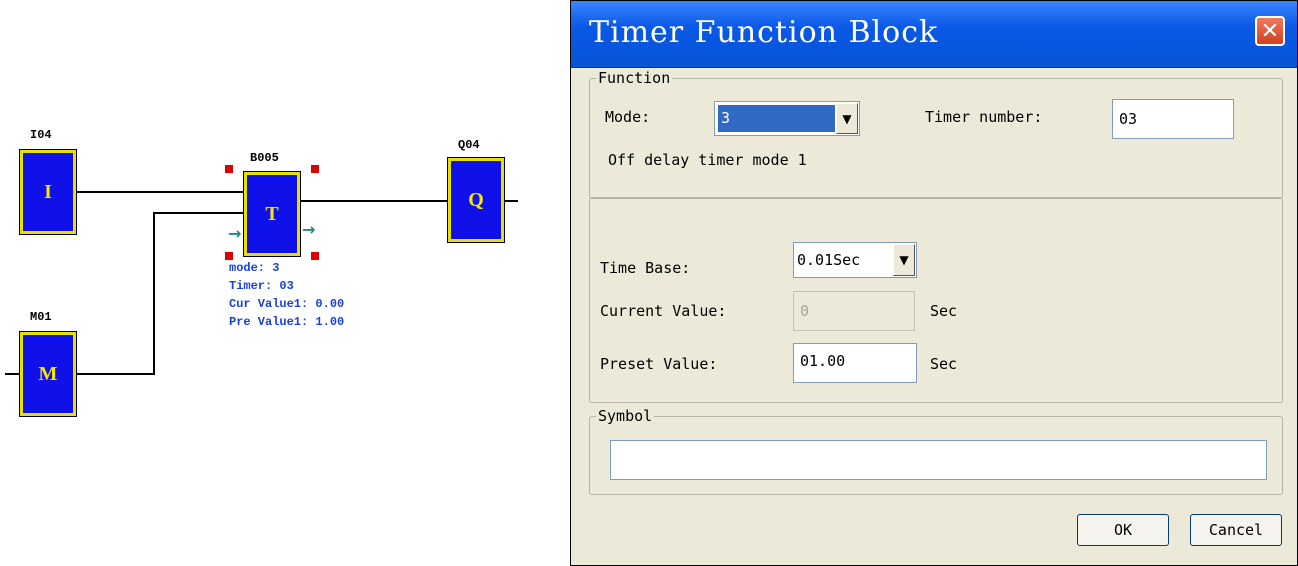  What do you see at coordinates (154, 293) in the screenshot?
I see `wire-m01-vertical` at bounding box center [154, 293].